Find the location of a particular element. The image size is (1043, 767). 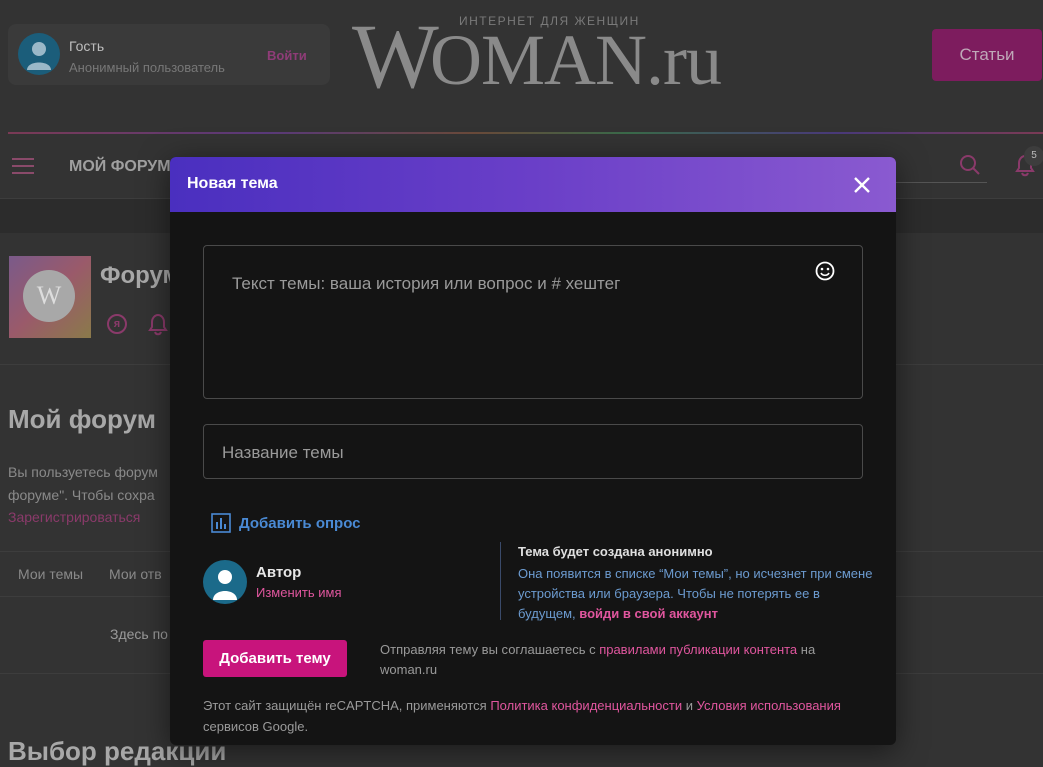

logo-w: W is located at coordinates (395, 56).